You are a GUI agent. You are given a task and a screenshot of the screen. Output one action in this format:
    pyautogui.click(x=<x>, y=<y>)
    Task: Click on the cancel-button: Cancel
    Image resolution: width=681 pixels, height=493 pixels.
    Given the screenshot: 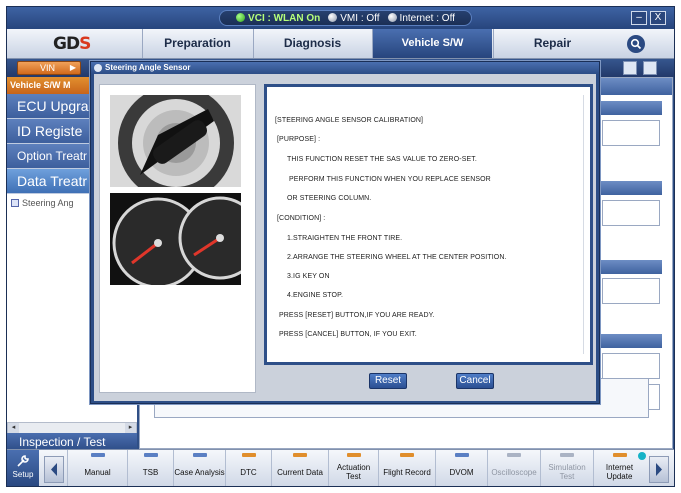 What is the action you would take?
    pyautogui.click(x=475, y=381)
    